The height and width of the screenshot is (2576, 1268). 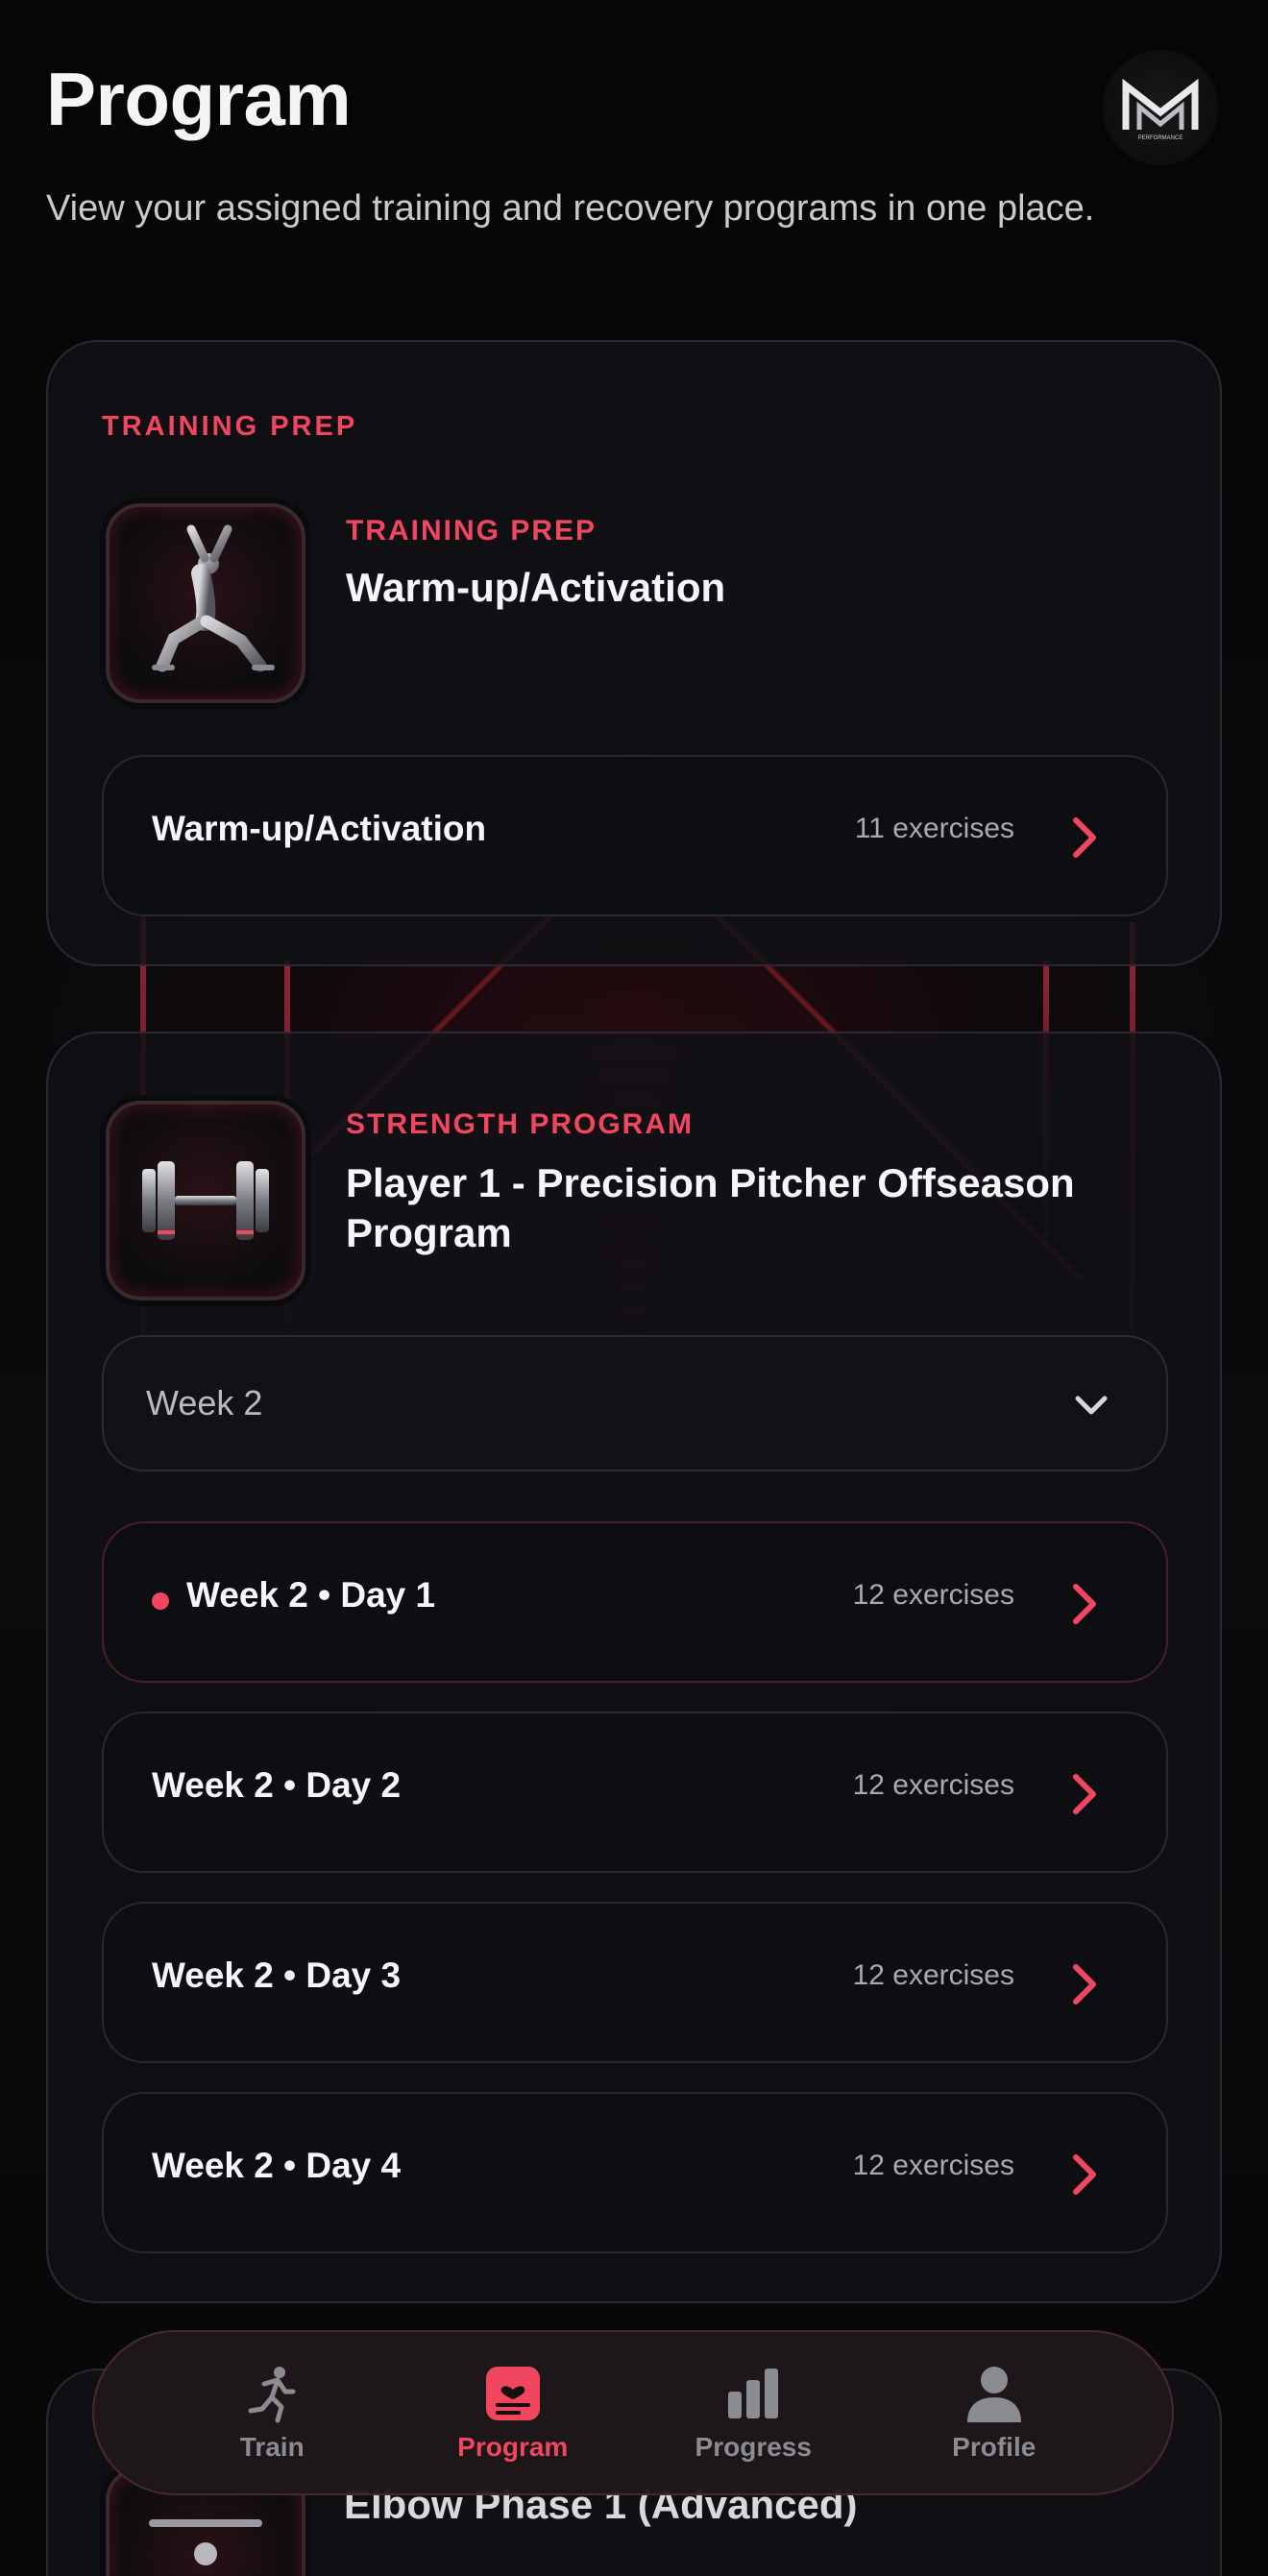 I want to click on page-title: Program, so click(x=199, y=99).